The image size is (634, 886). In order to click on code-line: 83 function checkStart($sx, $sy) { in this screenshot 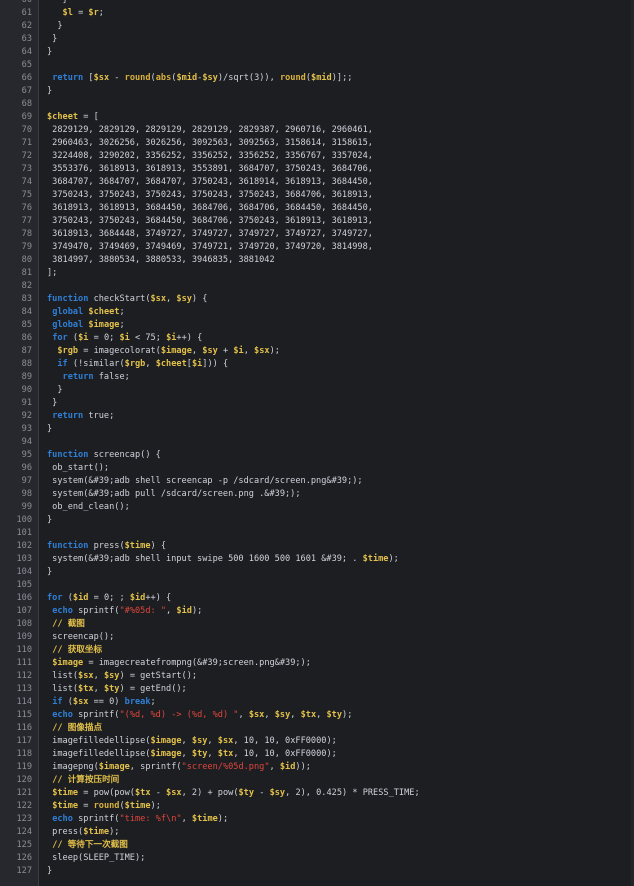, I will do `click(317, 299)`.